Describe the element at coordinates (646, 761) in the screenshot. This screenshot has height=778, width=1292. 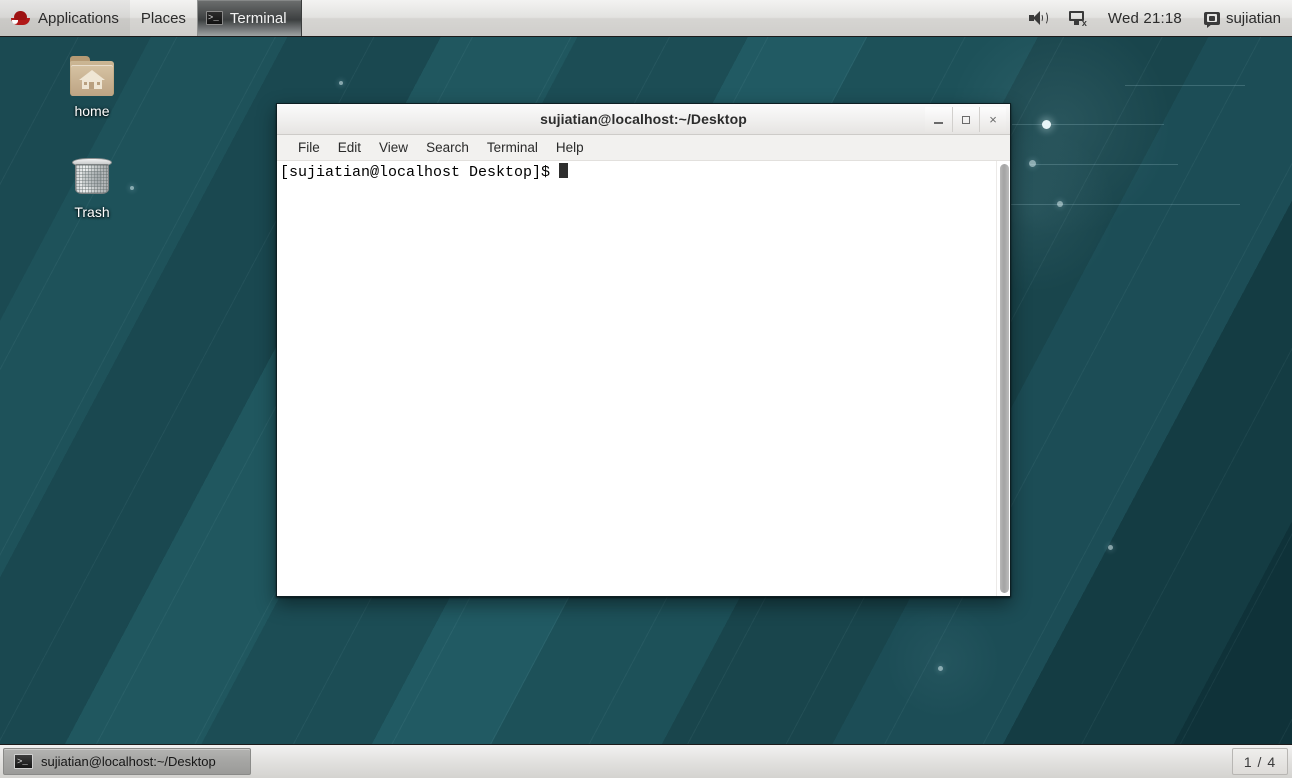
I see `bottom-panel: sujiatian@localhost:~/Desktop 1 / 4` at that location.